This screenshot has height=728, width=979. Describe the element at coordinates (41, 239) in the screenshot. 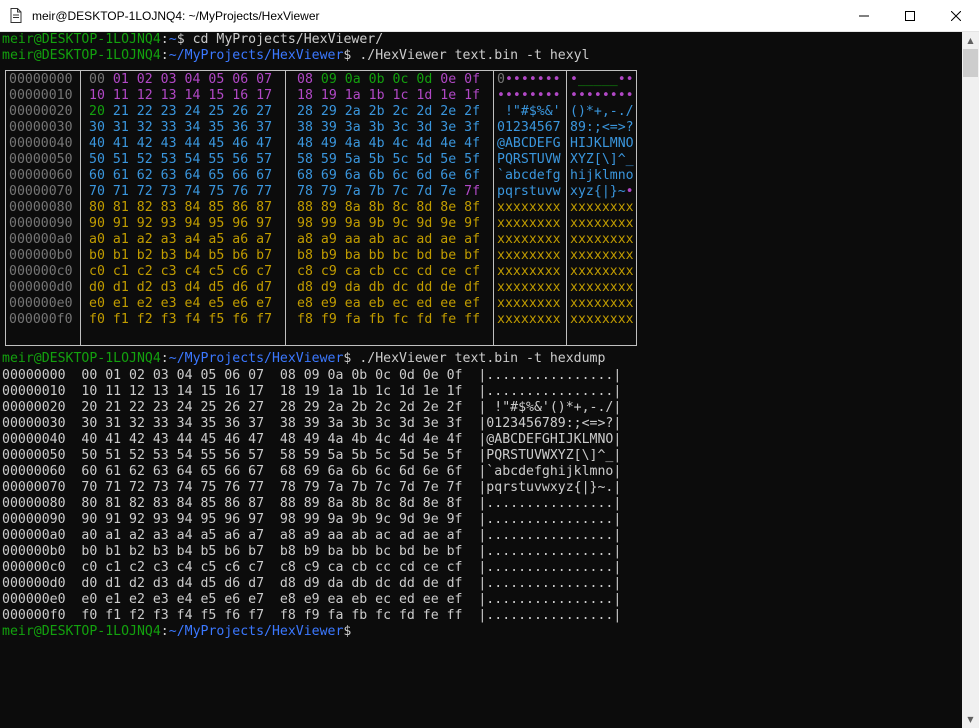

I see `hexyl-offset: 000000a0` at that location.